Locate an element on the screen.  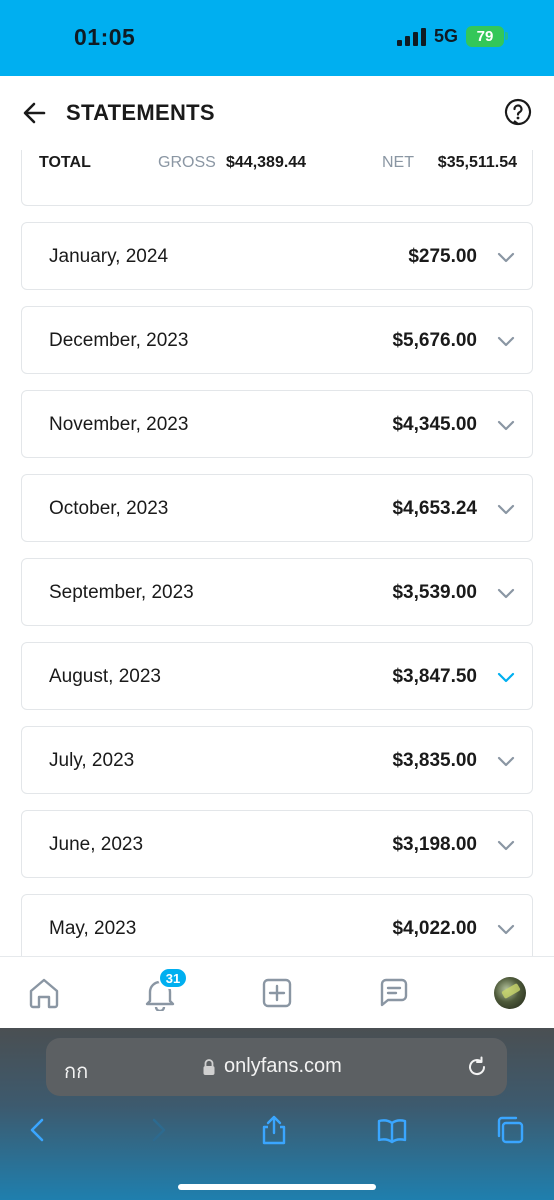
page-header: STATEMENTS is located at coordinates (277, 113).